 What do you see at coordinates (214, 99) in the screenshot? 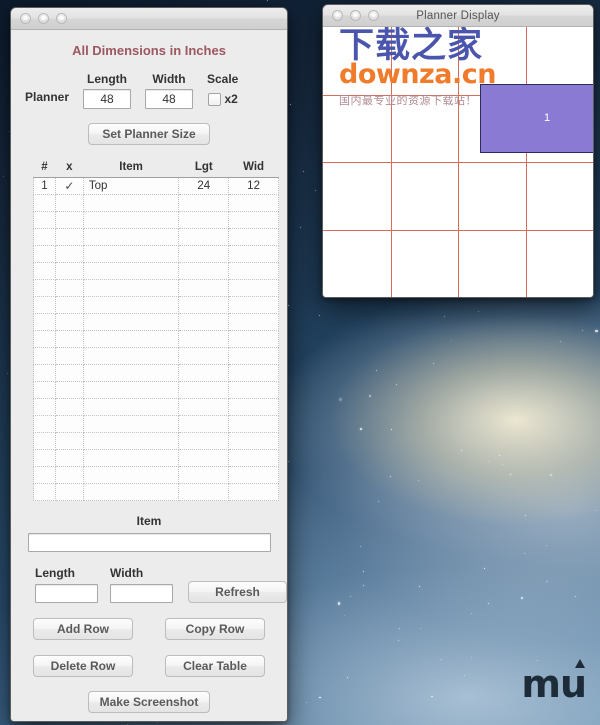
I see `scale-checkbox` at bounding box center [214, 99].